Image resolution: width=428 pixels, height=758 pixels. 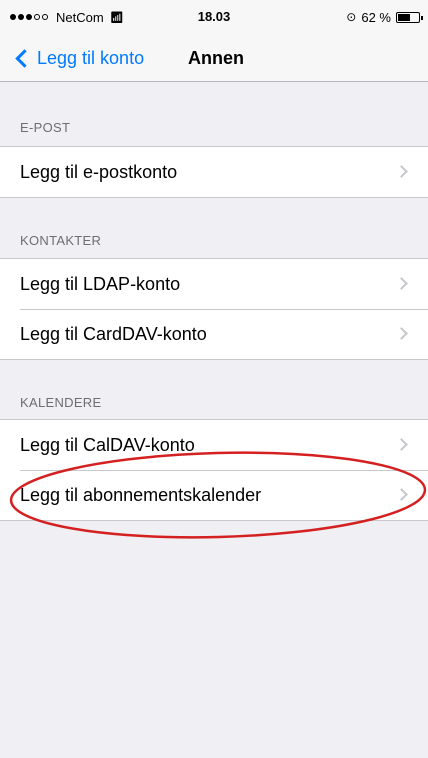 What do you see at coordinates (107, 444) in the screenshot?
I see `row-label: Legg til CalDAV-konto` at bounding box center [107, 444].